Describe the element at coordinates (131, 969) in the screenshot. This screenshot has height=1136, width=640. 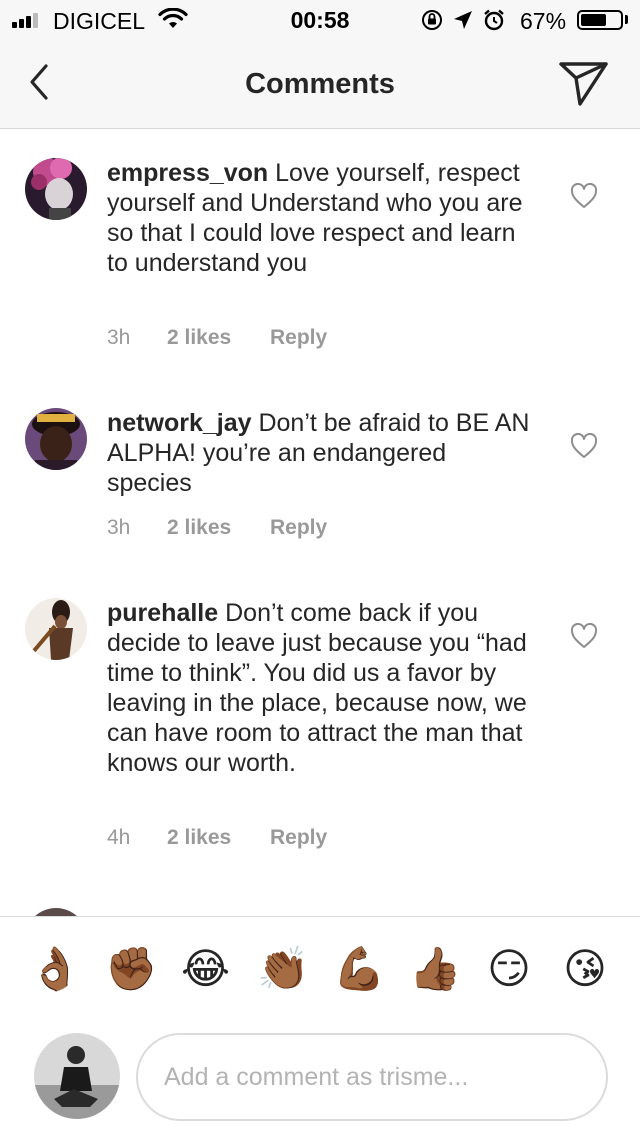
I see `raised-fist-emoji: ✊🏾` at that location.